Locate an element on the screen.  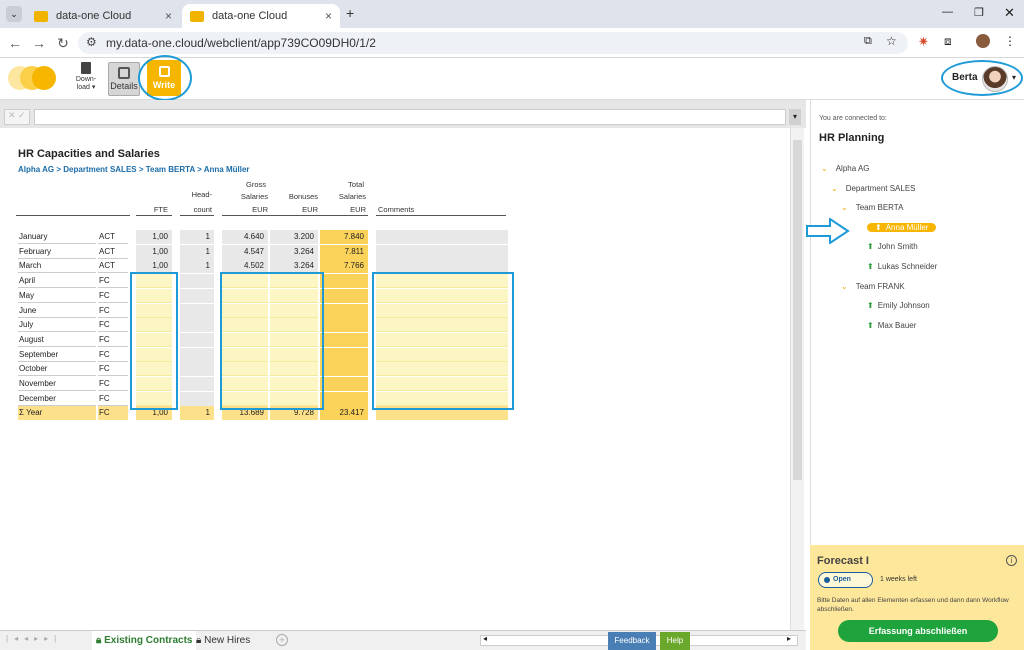
cell-total: 23.417 is located at coordinates (344, 413).